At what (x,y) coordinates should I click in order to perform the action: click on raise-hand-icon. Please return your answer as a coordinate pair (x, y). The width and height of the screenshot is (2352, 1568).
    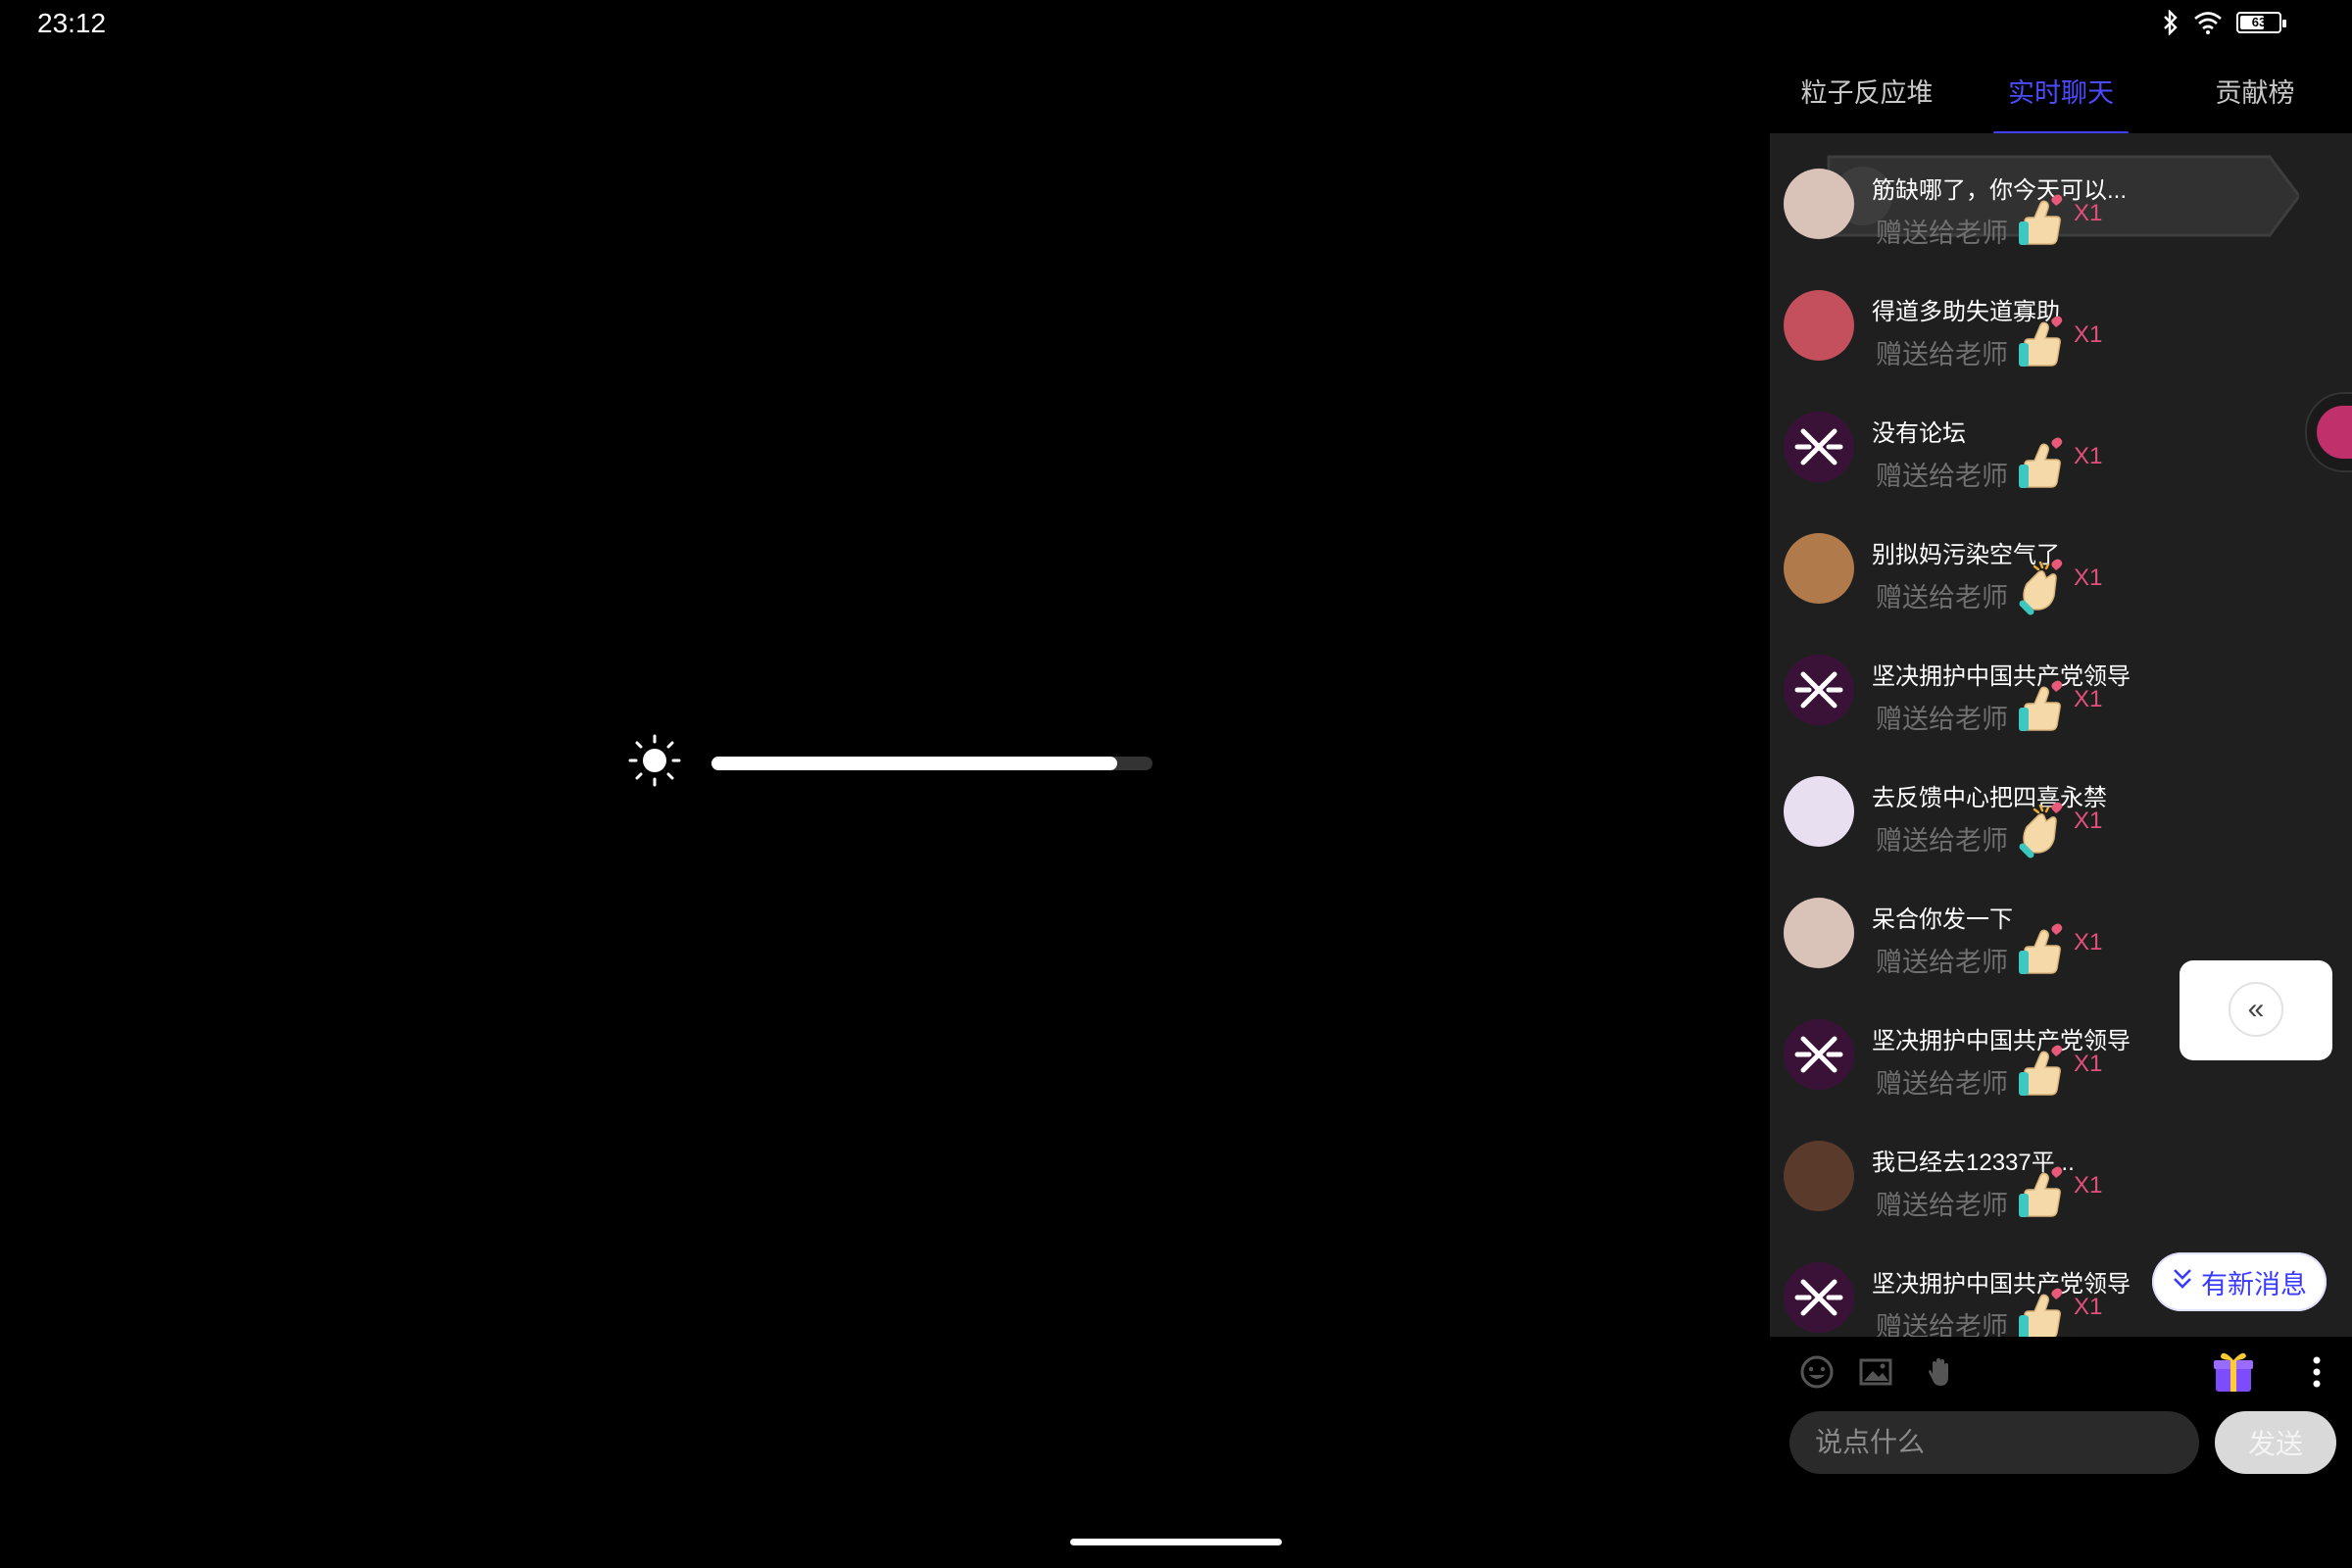
    Looking at the image, I should click on (1940, 1372).